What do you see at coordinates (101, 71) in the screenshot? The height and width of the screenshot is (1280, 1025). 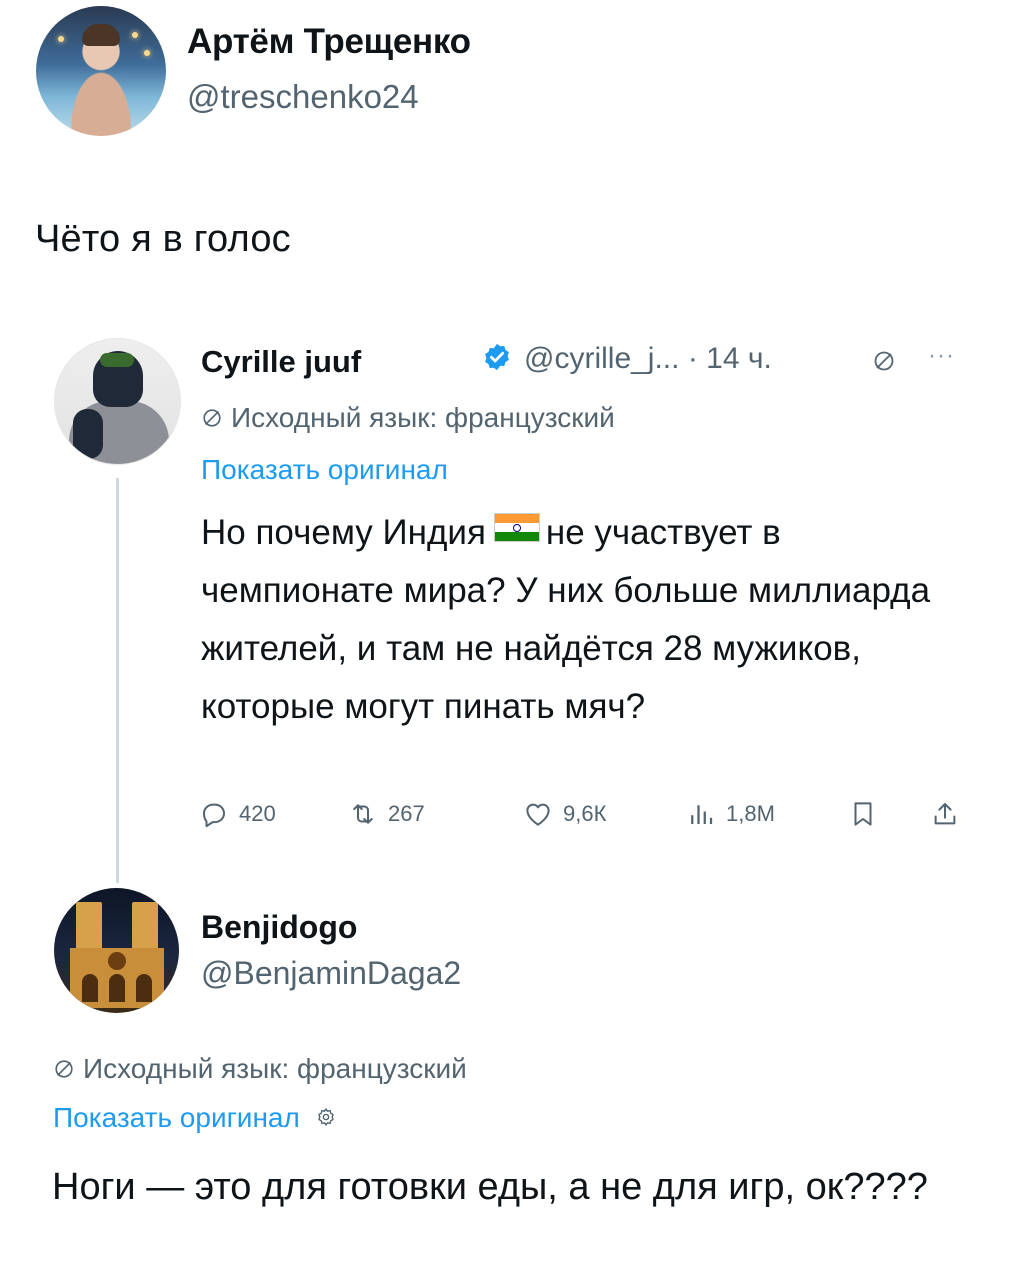 I see `avatar-artem` at bounding box center [101, 71].